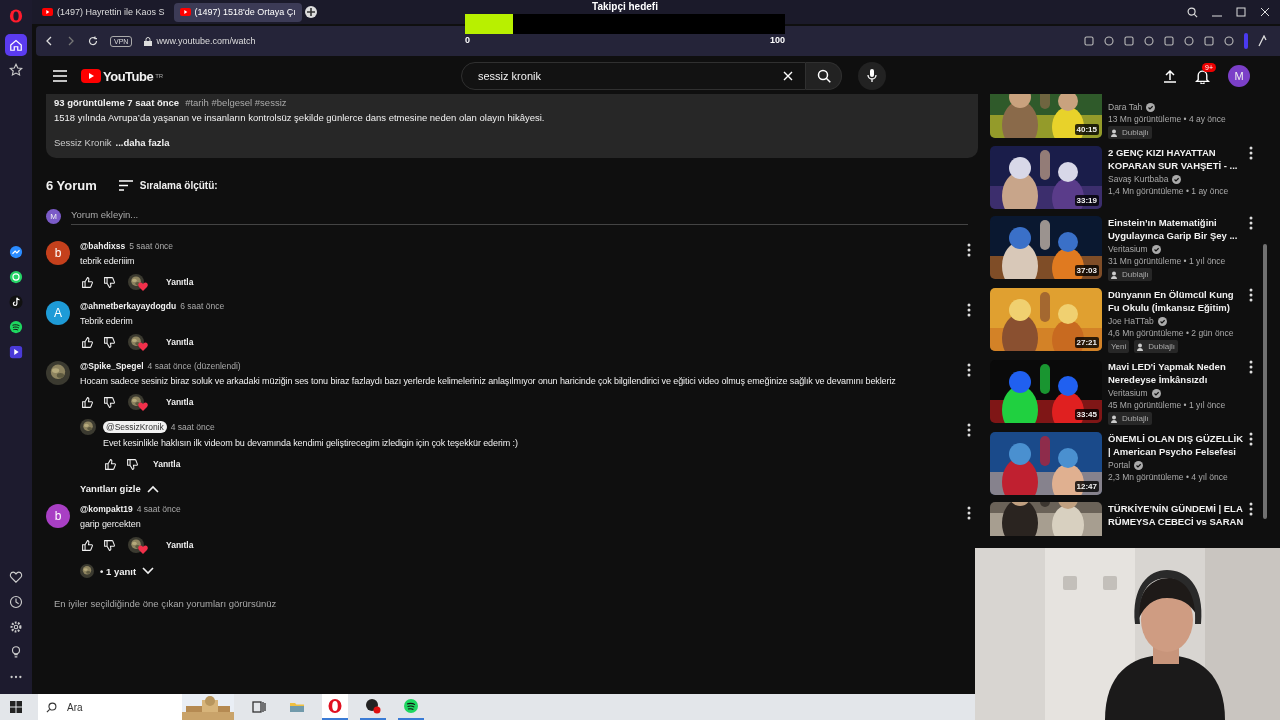 The image size is (1280, 720). What do you see at coordinates (335, 707) in the screenshot?
I see `opera-icon` at bounding box center [335, 707].